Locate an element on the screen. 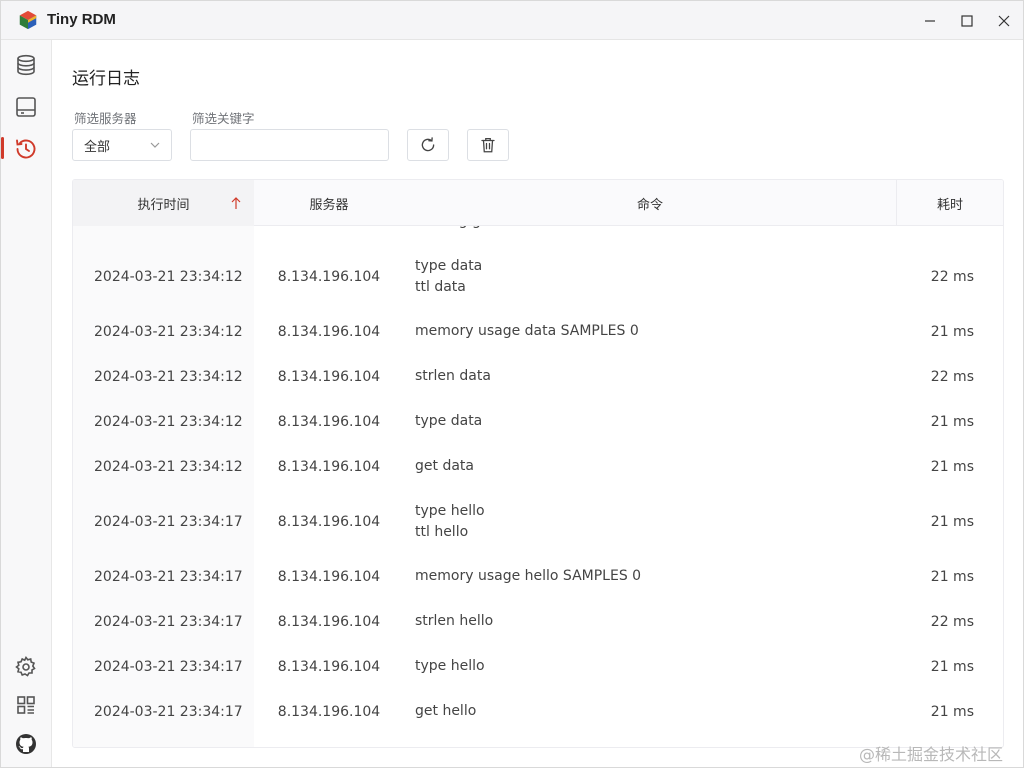 The image size is (1024, 768). cell-command: strlen data is located at coordinates (453, 376).